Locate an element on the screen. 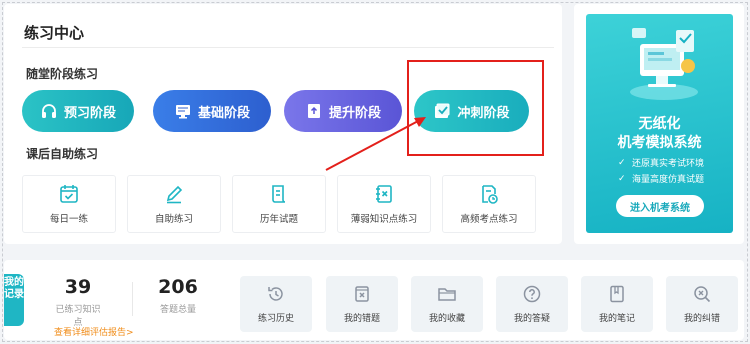  my-favorites-label: 我的收藏 is located at coordinates (446, 319).